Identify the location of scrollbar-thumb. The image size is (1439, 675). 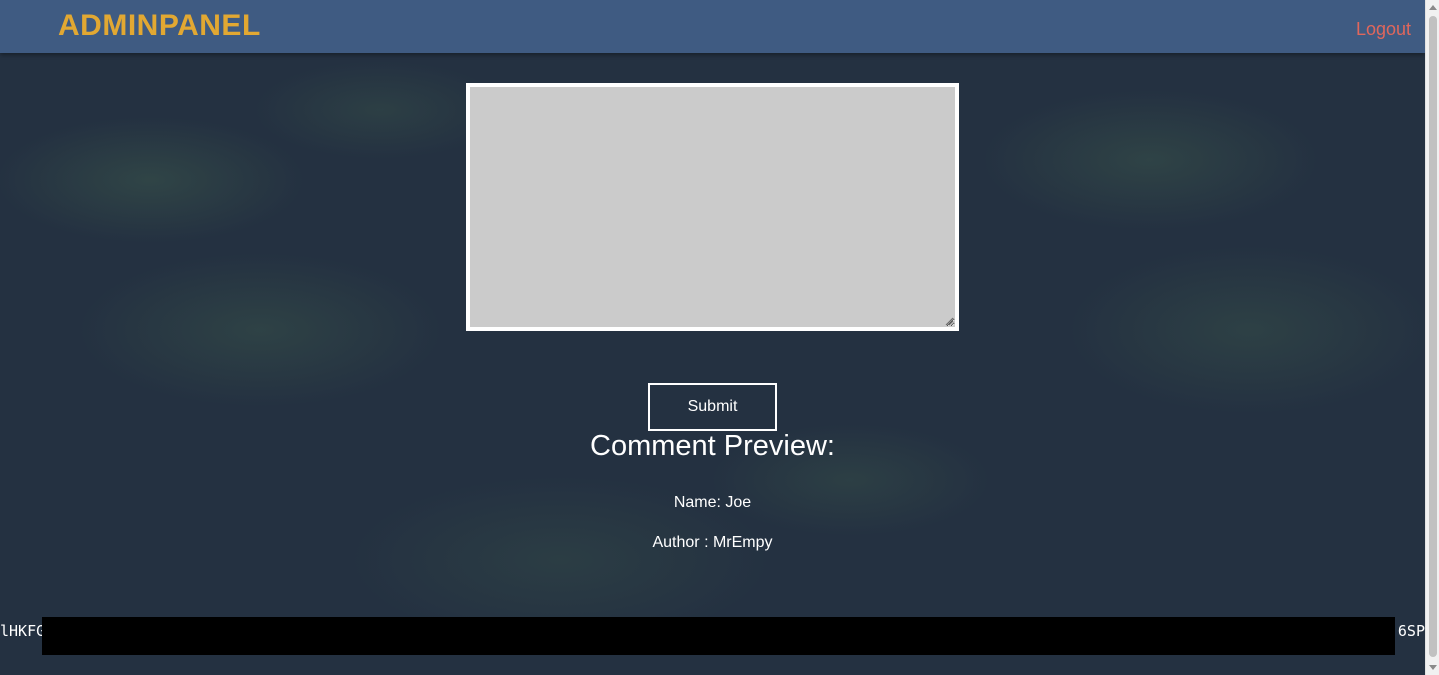
(1433, 336).